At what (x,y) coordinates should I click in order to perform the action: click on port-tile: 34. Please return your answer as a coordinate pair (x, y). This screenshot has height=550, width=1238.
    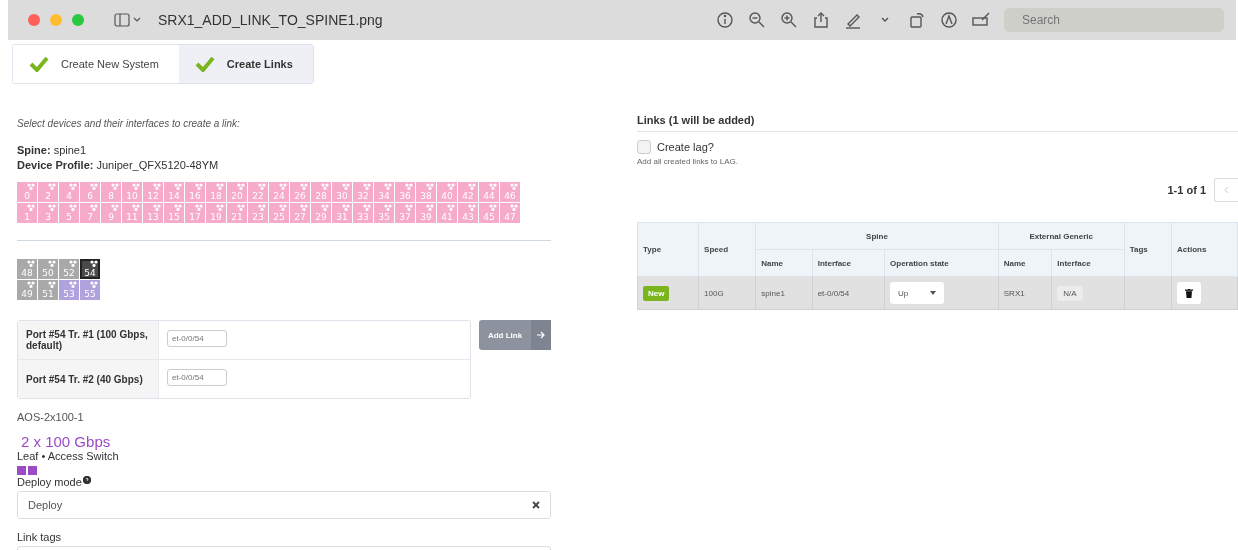
    Looking at the image, I should click on (384, 192).